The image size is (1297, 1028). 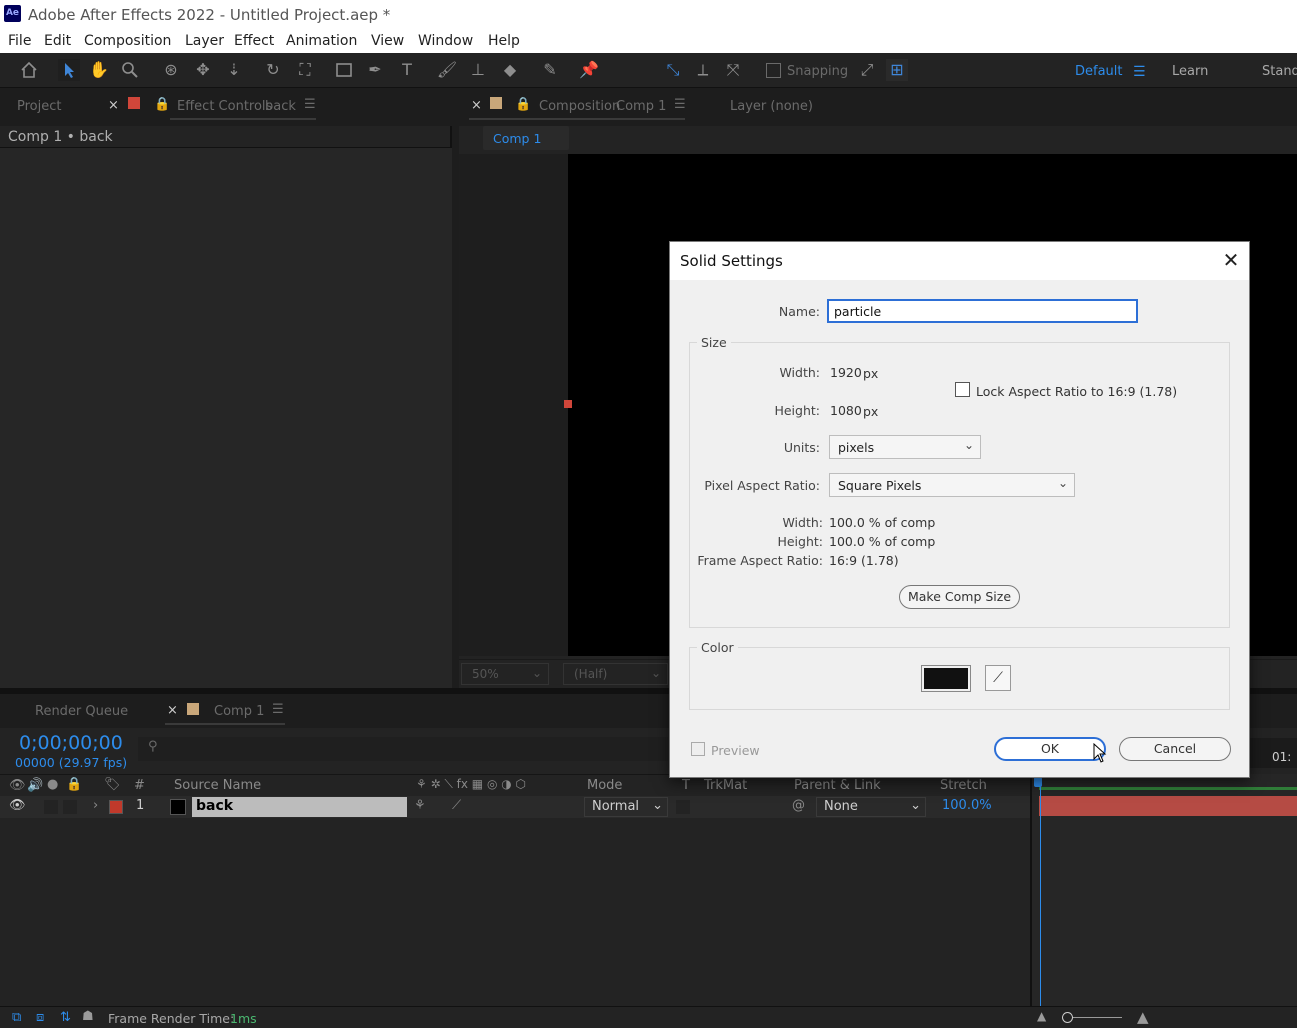 I want to click on type-tool-icon: T, so click(x=407, y=70).